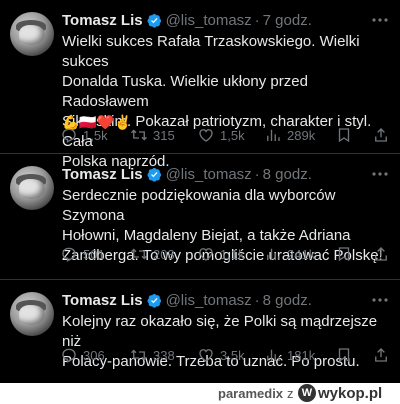 Image resolution: width=400 pixels, height=404 pixels. I want to click on wykop-logo-icon: W, so click(307, 393).